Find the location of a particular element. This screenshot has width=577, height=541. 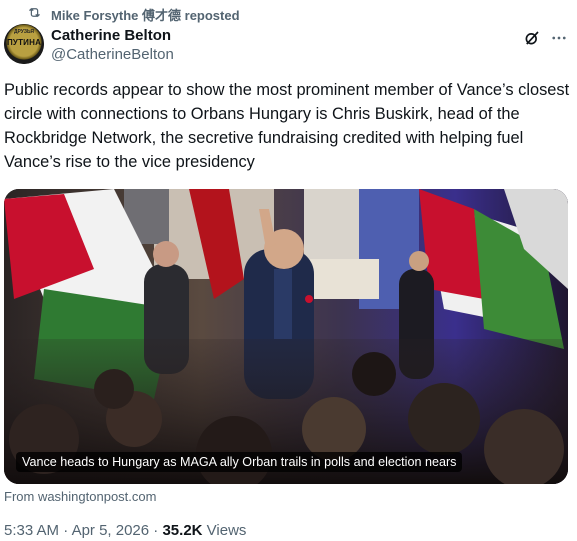

avatar: ДРУЗЬЯ ПУТИНА is located at coordinates (24, 44).